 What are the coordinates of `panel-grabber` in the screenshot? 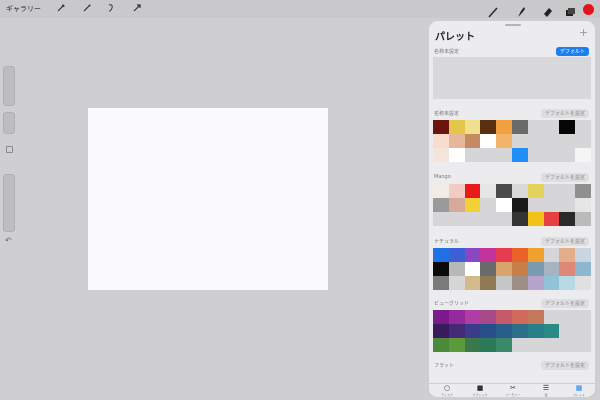 It's located at (513, 25).